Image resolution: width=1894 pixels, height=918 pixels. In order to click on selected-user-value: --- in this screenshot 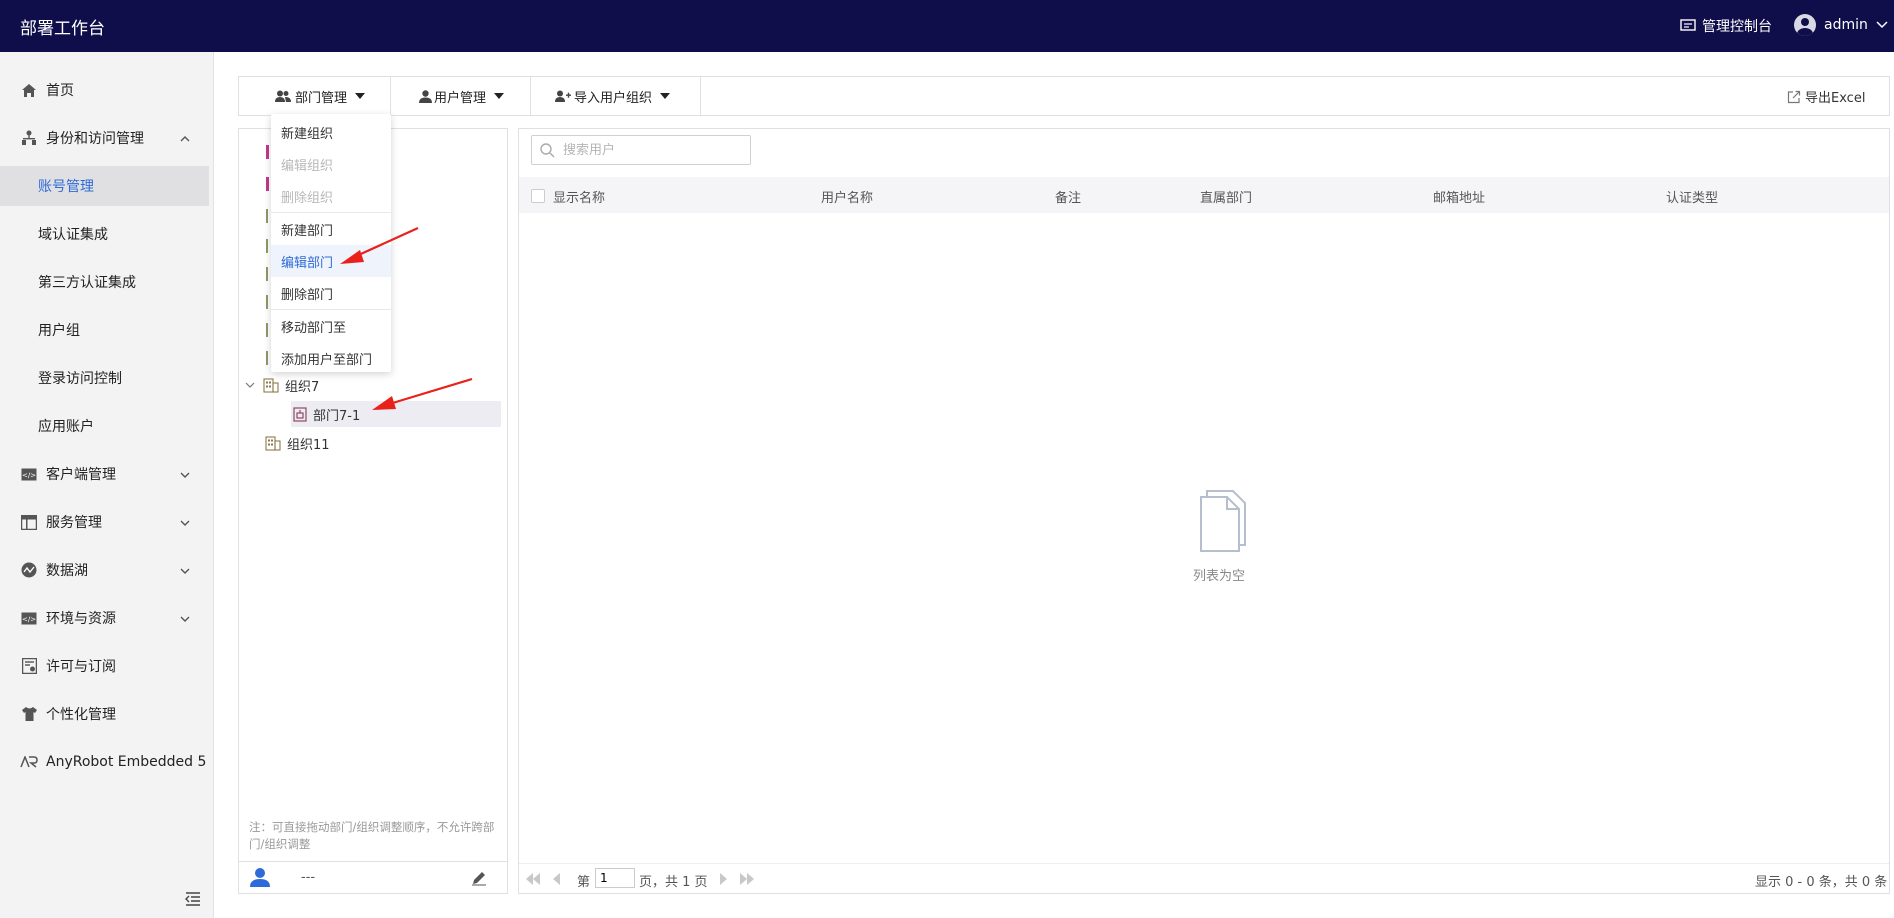, I will do `click(308, 877)`.